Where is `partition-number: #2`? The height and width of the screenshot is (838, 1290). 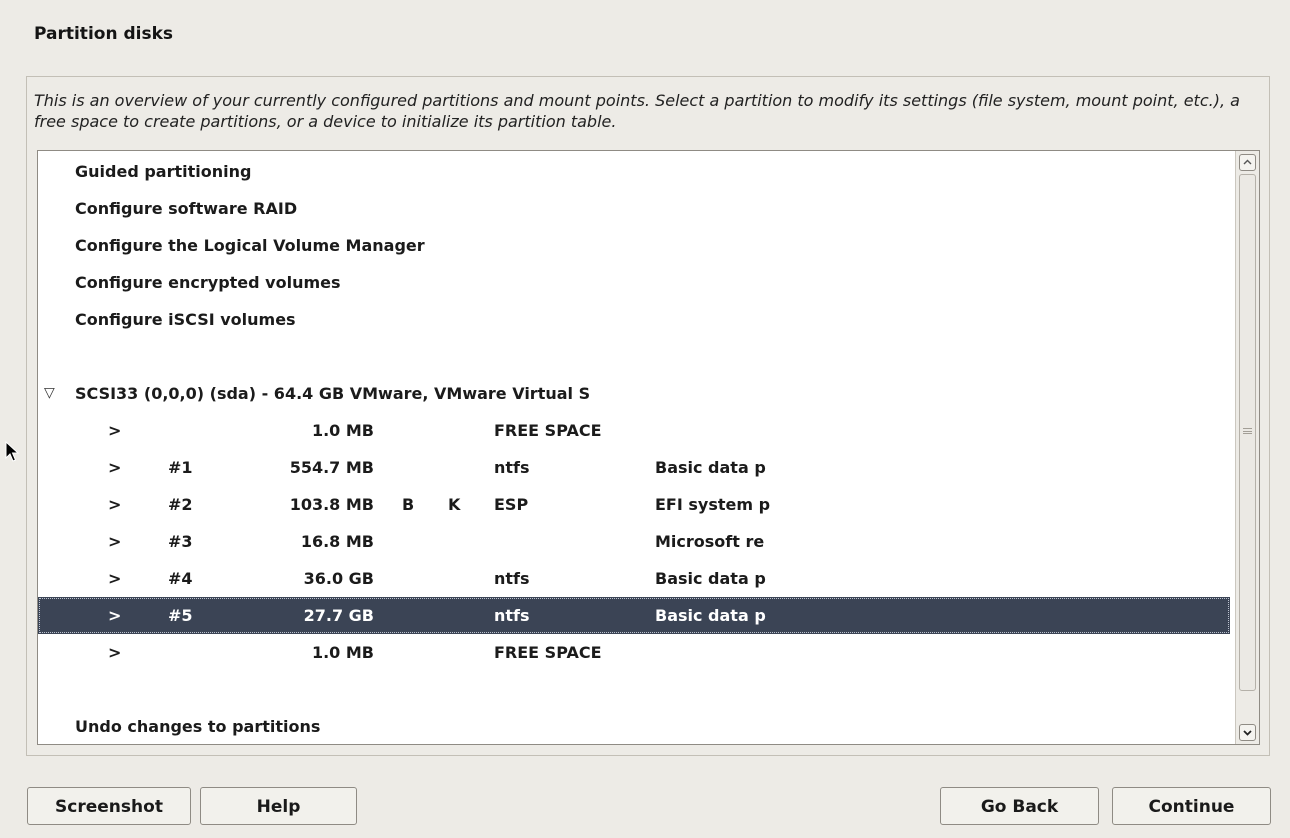
partition-number: #2 is located at coordinates (180, 504).